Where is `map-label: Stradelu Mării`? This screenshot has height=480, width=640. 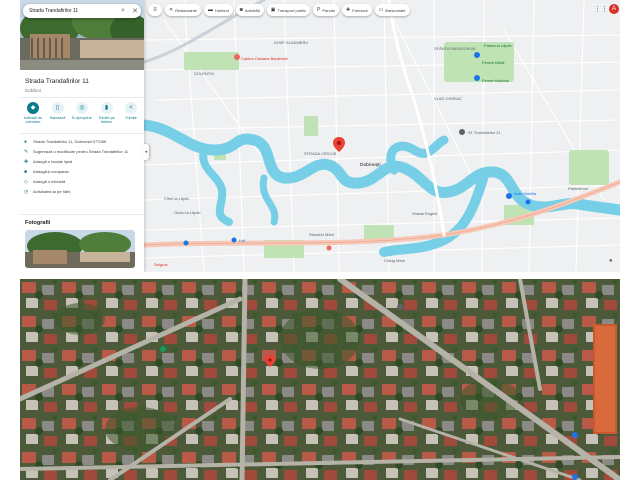
map-label: Stradelu Mării is located at coordinates (321, 234).